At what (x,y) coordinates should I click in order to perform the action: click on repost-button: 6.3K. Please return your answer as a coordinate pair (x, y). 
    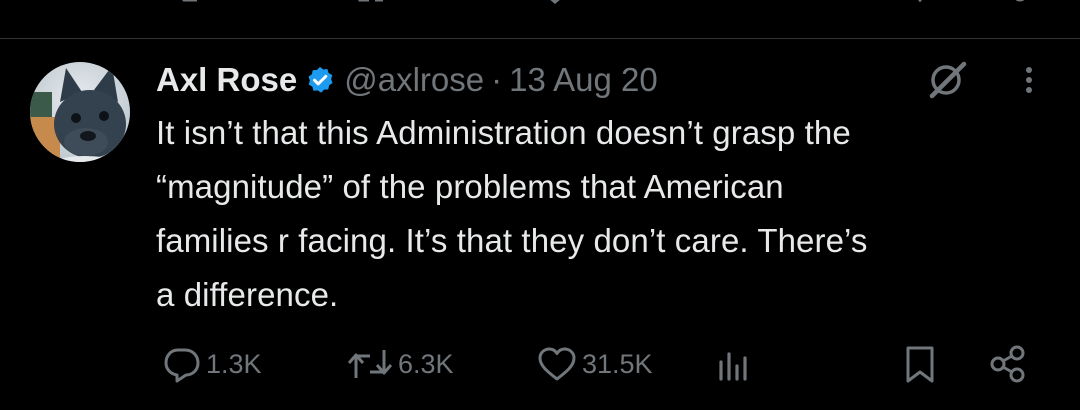
    Looking at the image, I should click on (400, 364).